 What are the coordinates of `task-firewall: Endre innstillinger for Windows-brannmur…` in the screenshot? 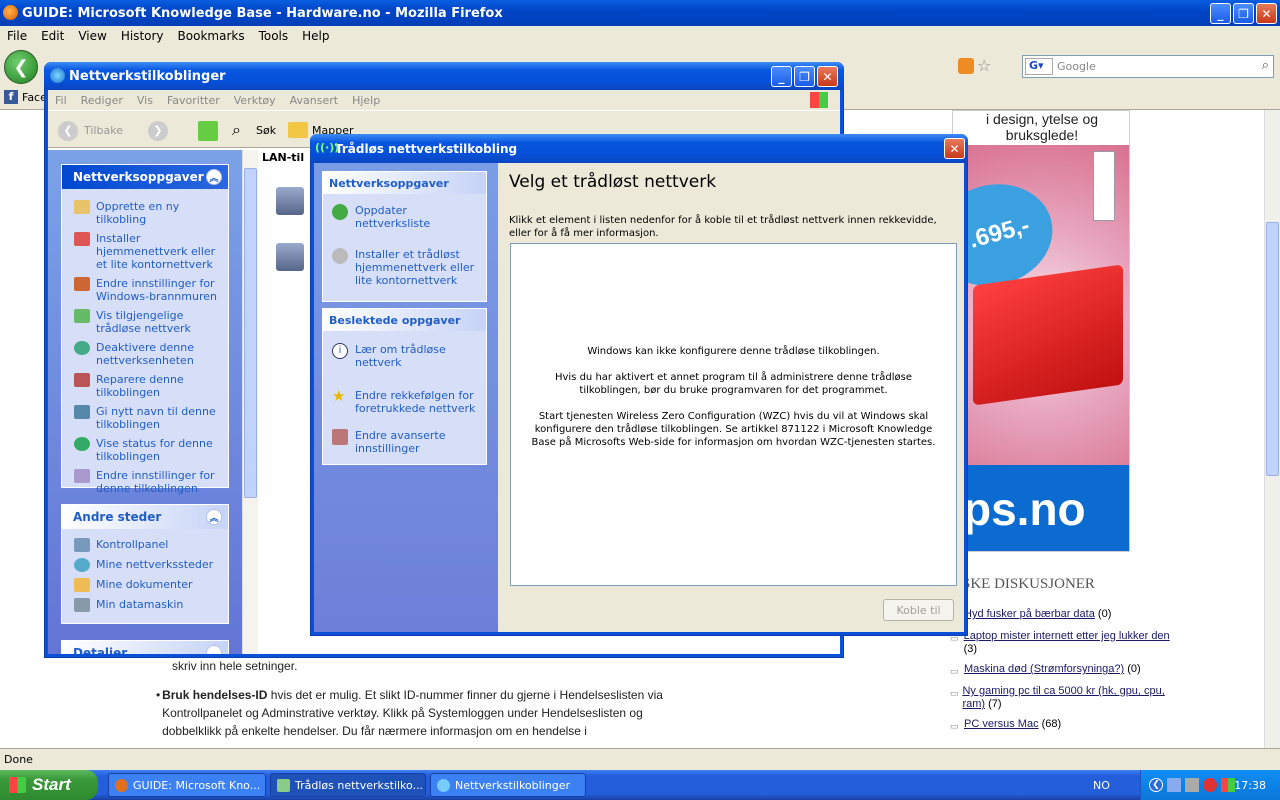 It's located at (145, 290).